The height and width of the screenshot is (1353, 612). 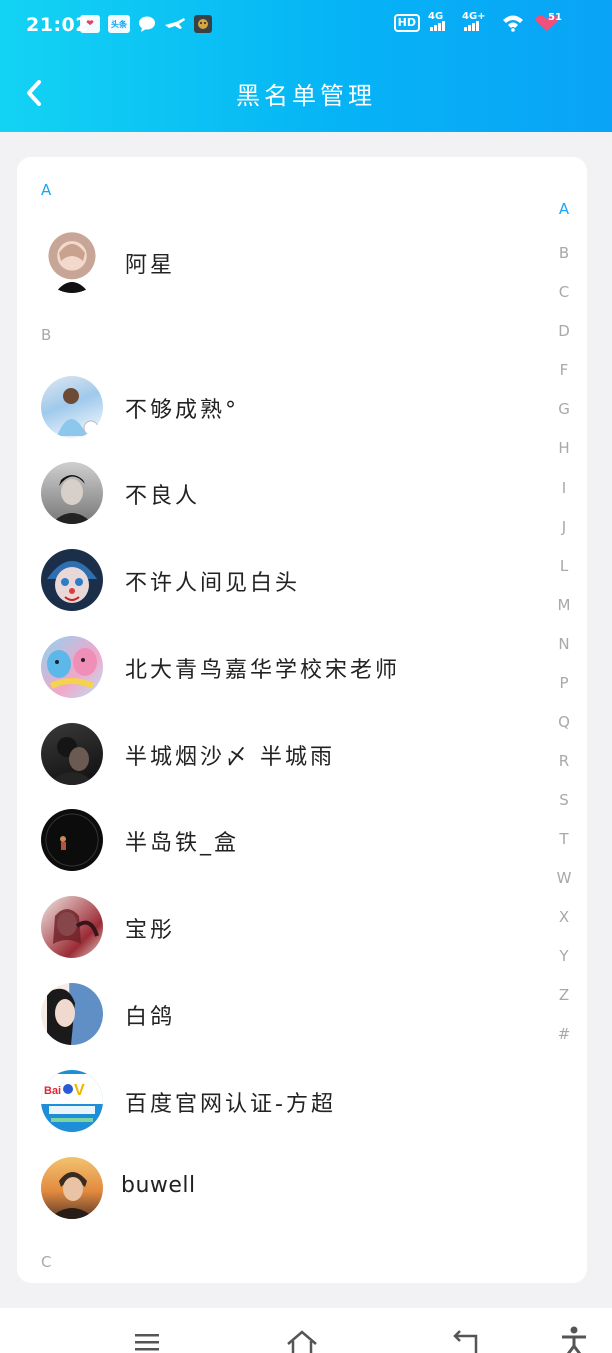 I want to click on battery-icon: 51, so click(x=548, y=22).